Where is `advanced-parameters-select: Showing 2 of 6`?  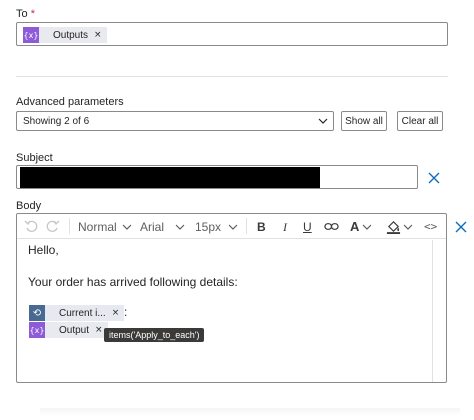
advanced-parameters-select: Showing 2 of 6 is located at coordinates (175, 121).